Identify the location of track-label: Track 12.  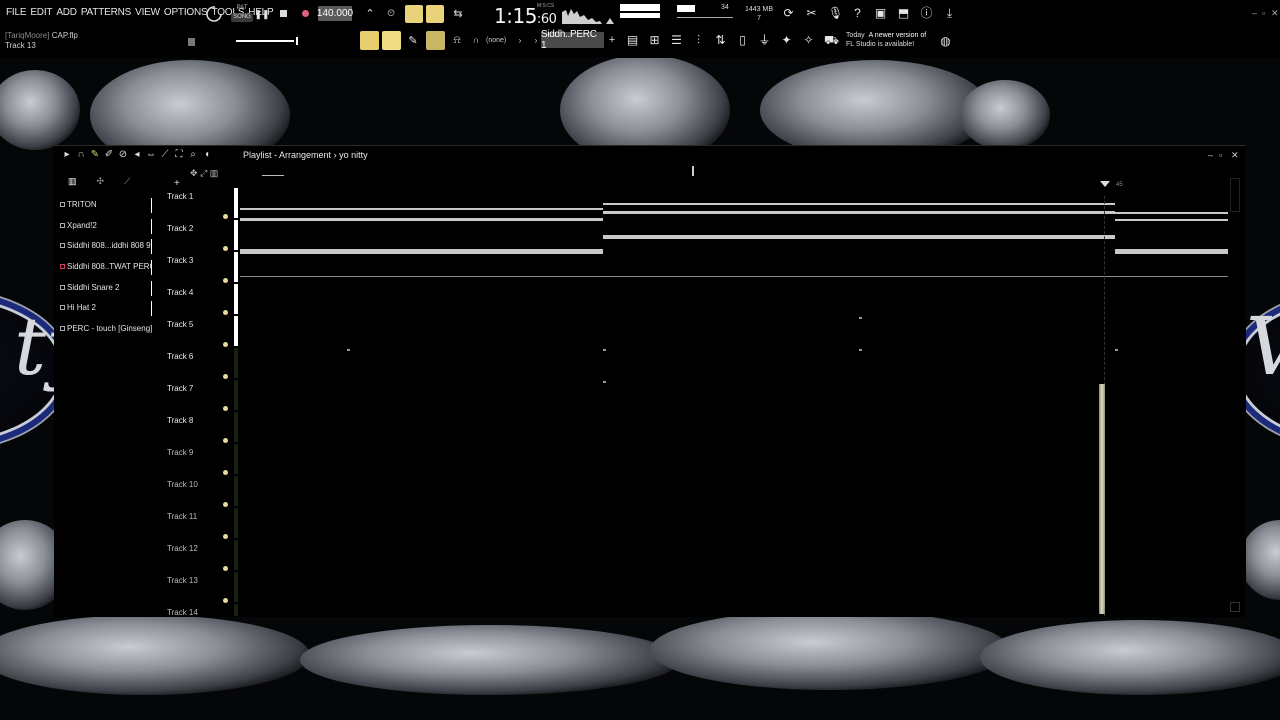
(182, 548).